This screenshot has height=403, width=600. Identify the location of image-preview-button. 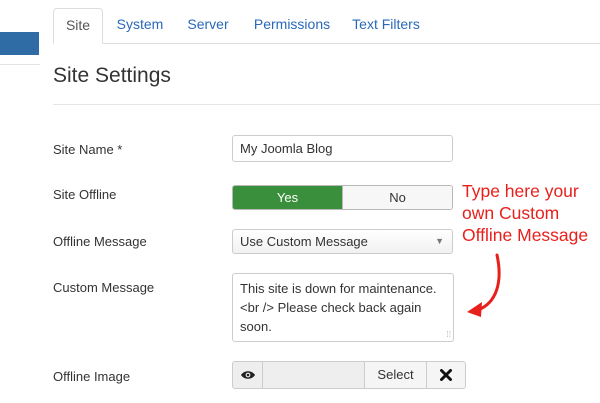
(248, 375).